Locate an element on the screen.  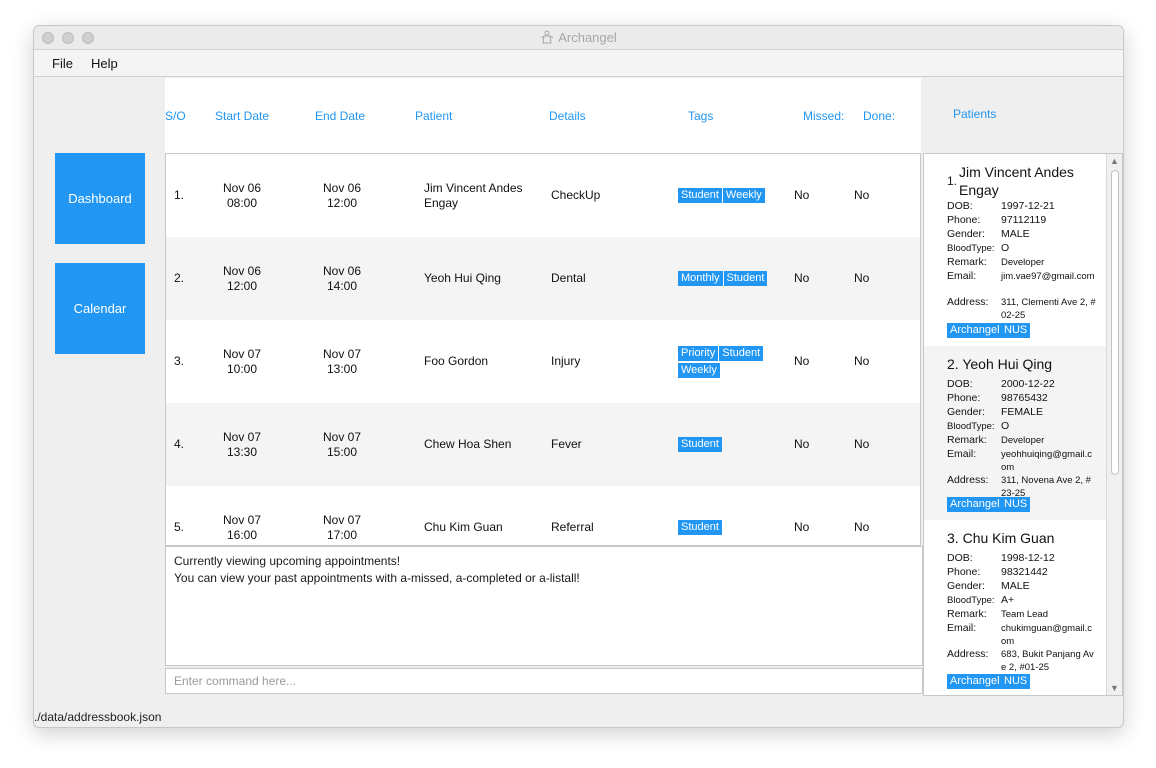
start-date: Nov 07 16:00 is located at coordinates (242, 527).